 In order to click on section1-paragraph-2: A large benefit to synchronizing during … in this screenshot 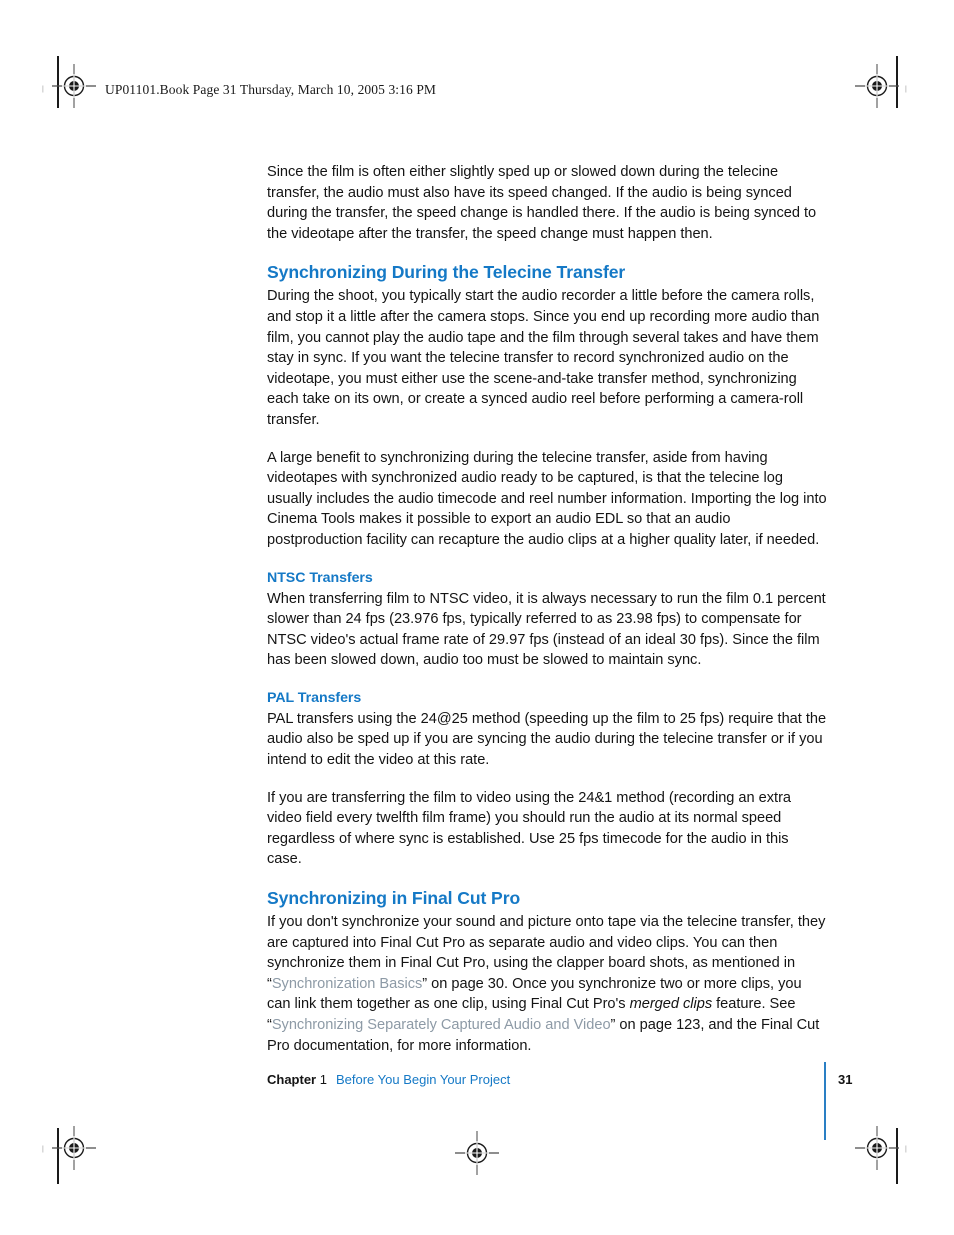, I will do `click(547, 498)`.